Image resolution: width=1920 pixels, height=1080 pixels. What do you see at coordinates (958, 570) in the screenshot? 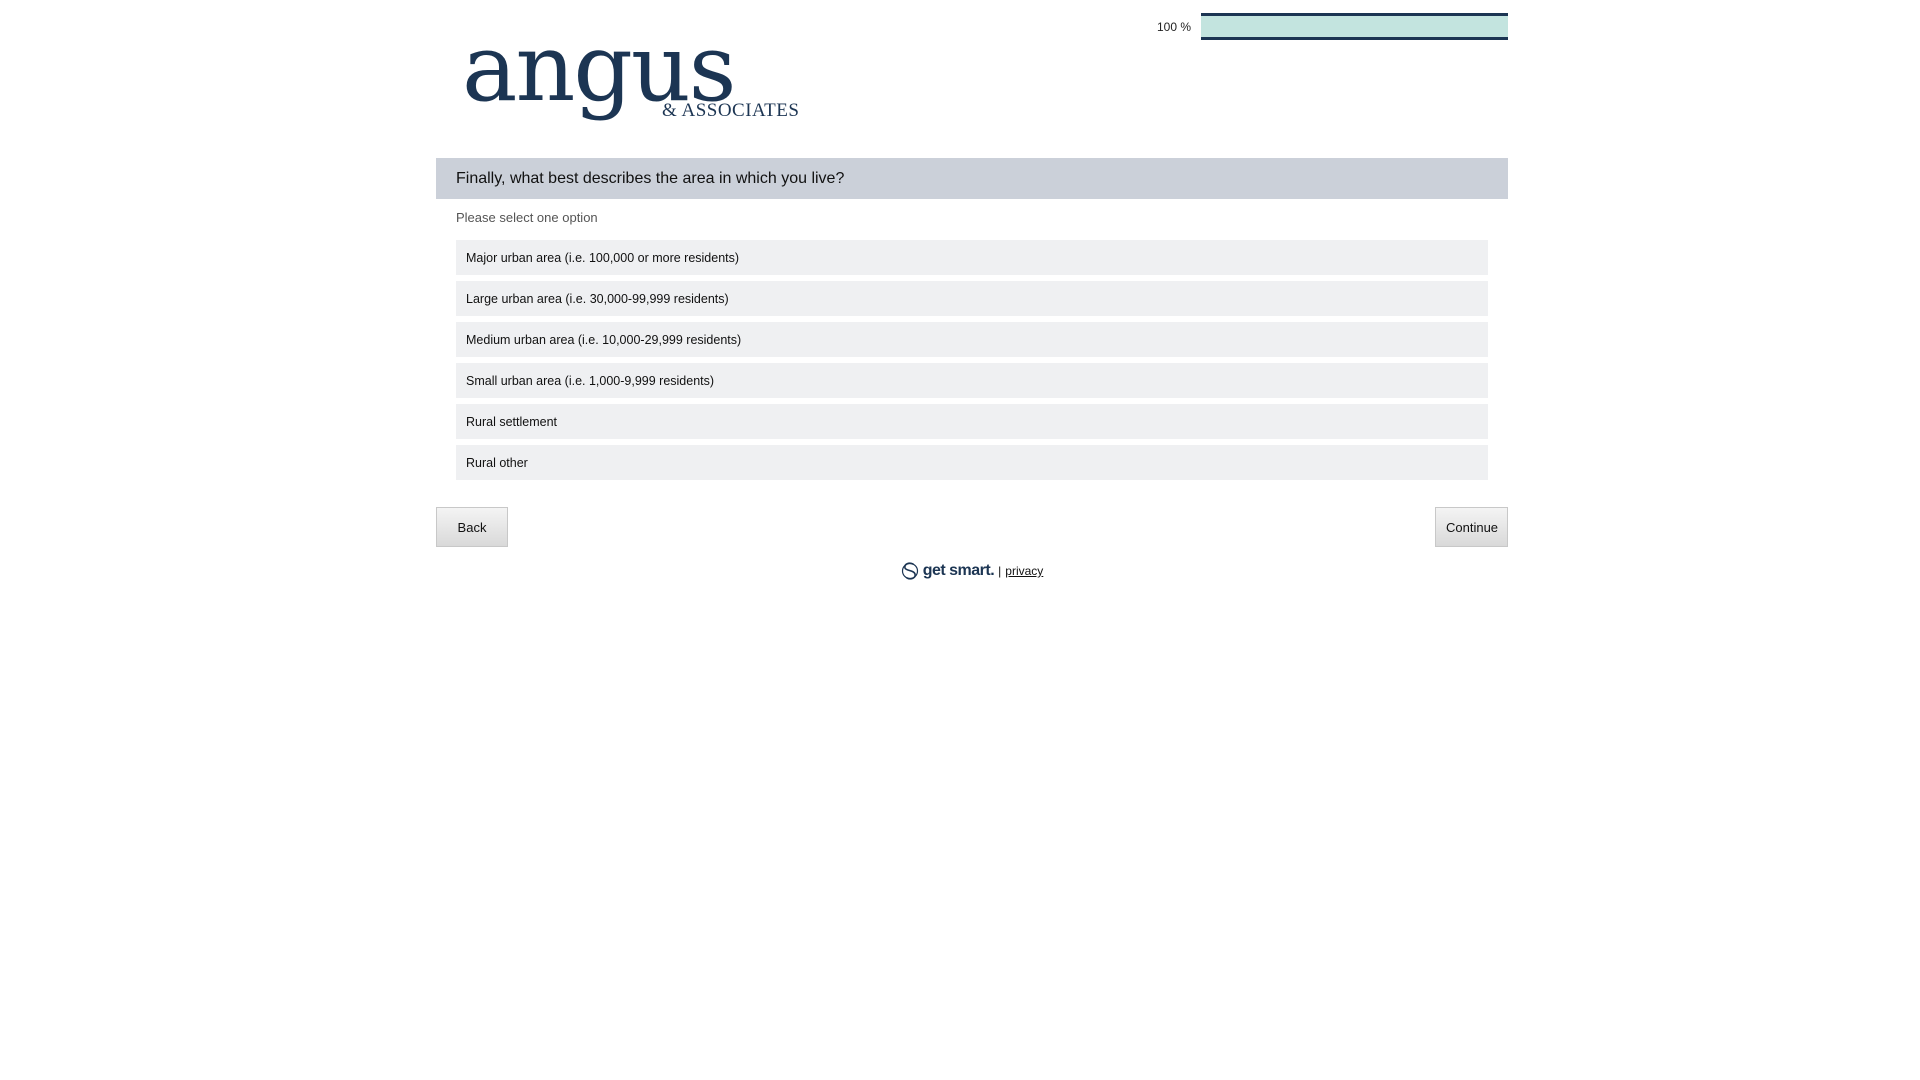
I see `getsmart-brand-text: get smart.` at bounding box center [958, 570].